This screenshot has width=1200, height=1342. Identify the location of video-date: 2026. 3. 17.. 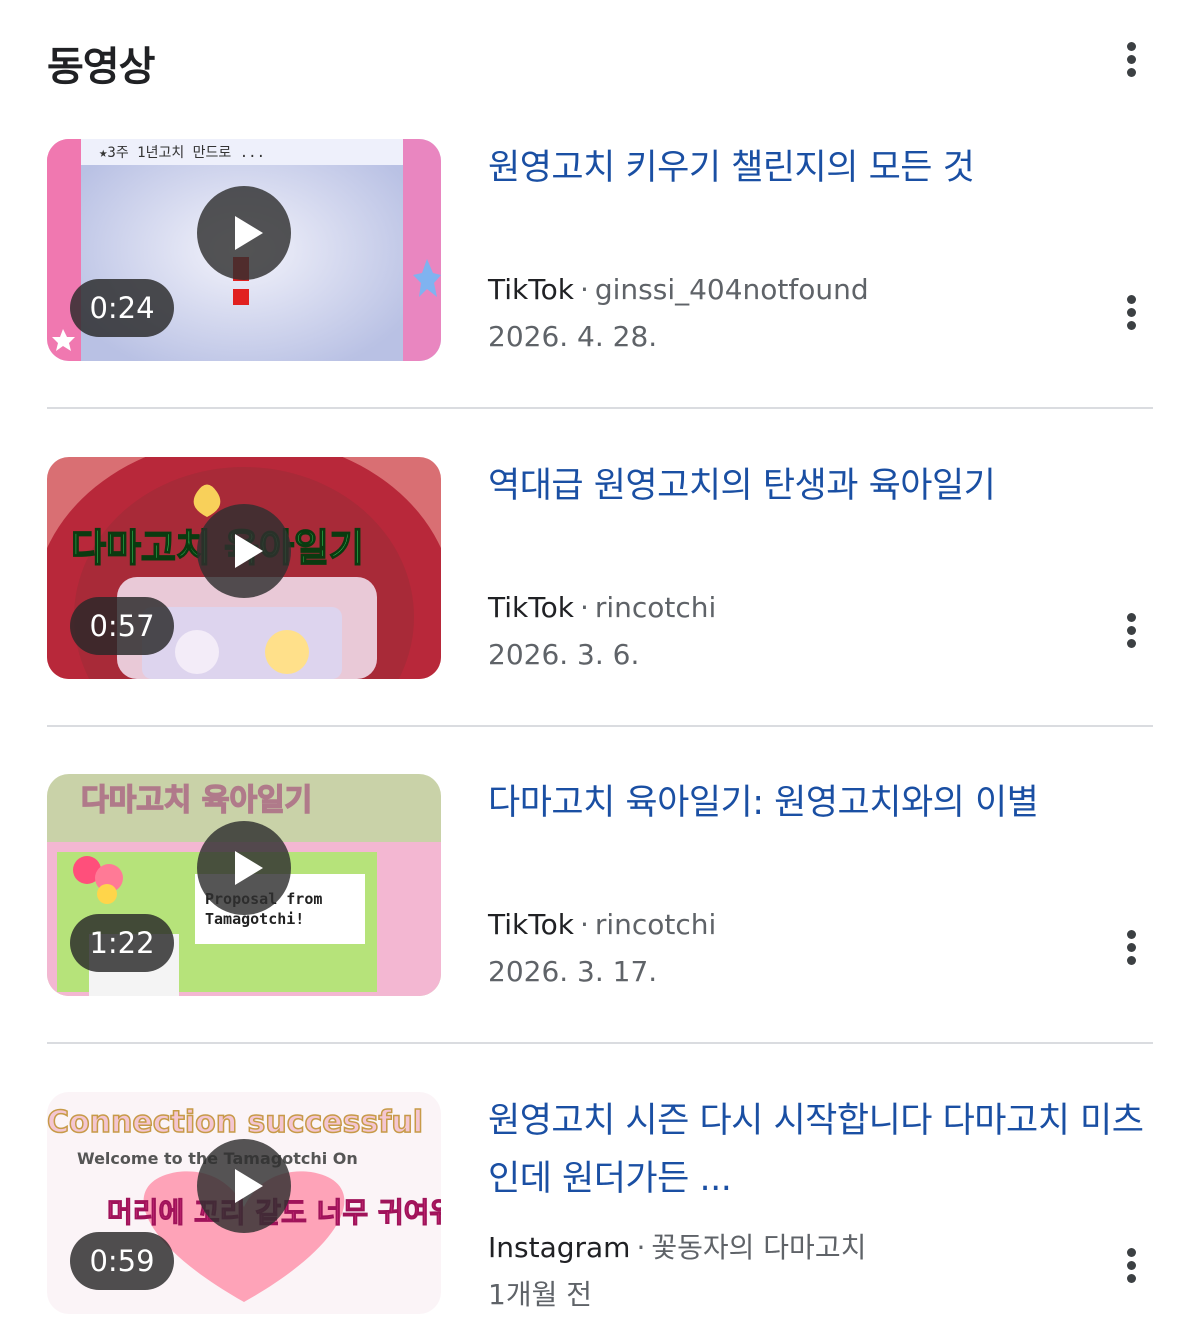
(573, 971).